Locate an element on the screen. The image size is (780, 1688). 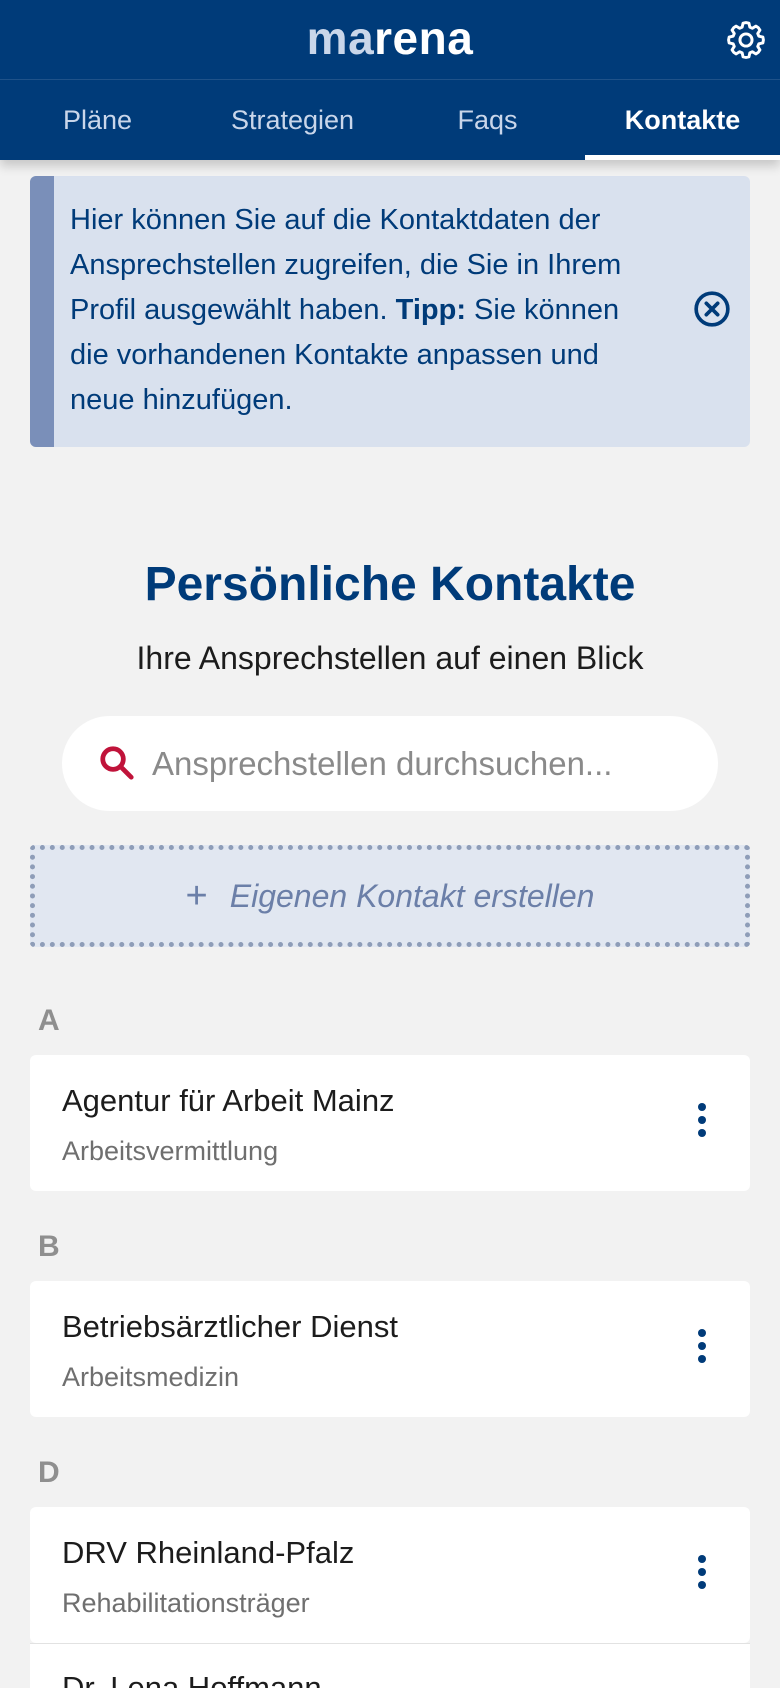
tab-plaene: Pläne is located at coordinates (97, 120).